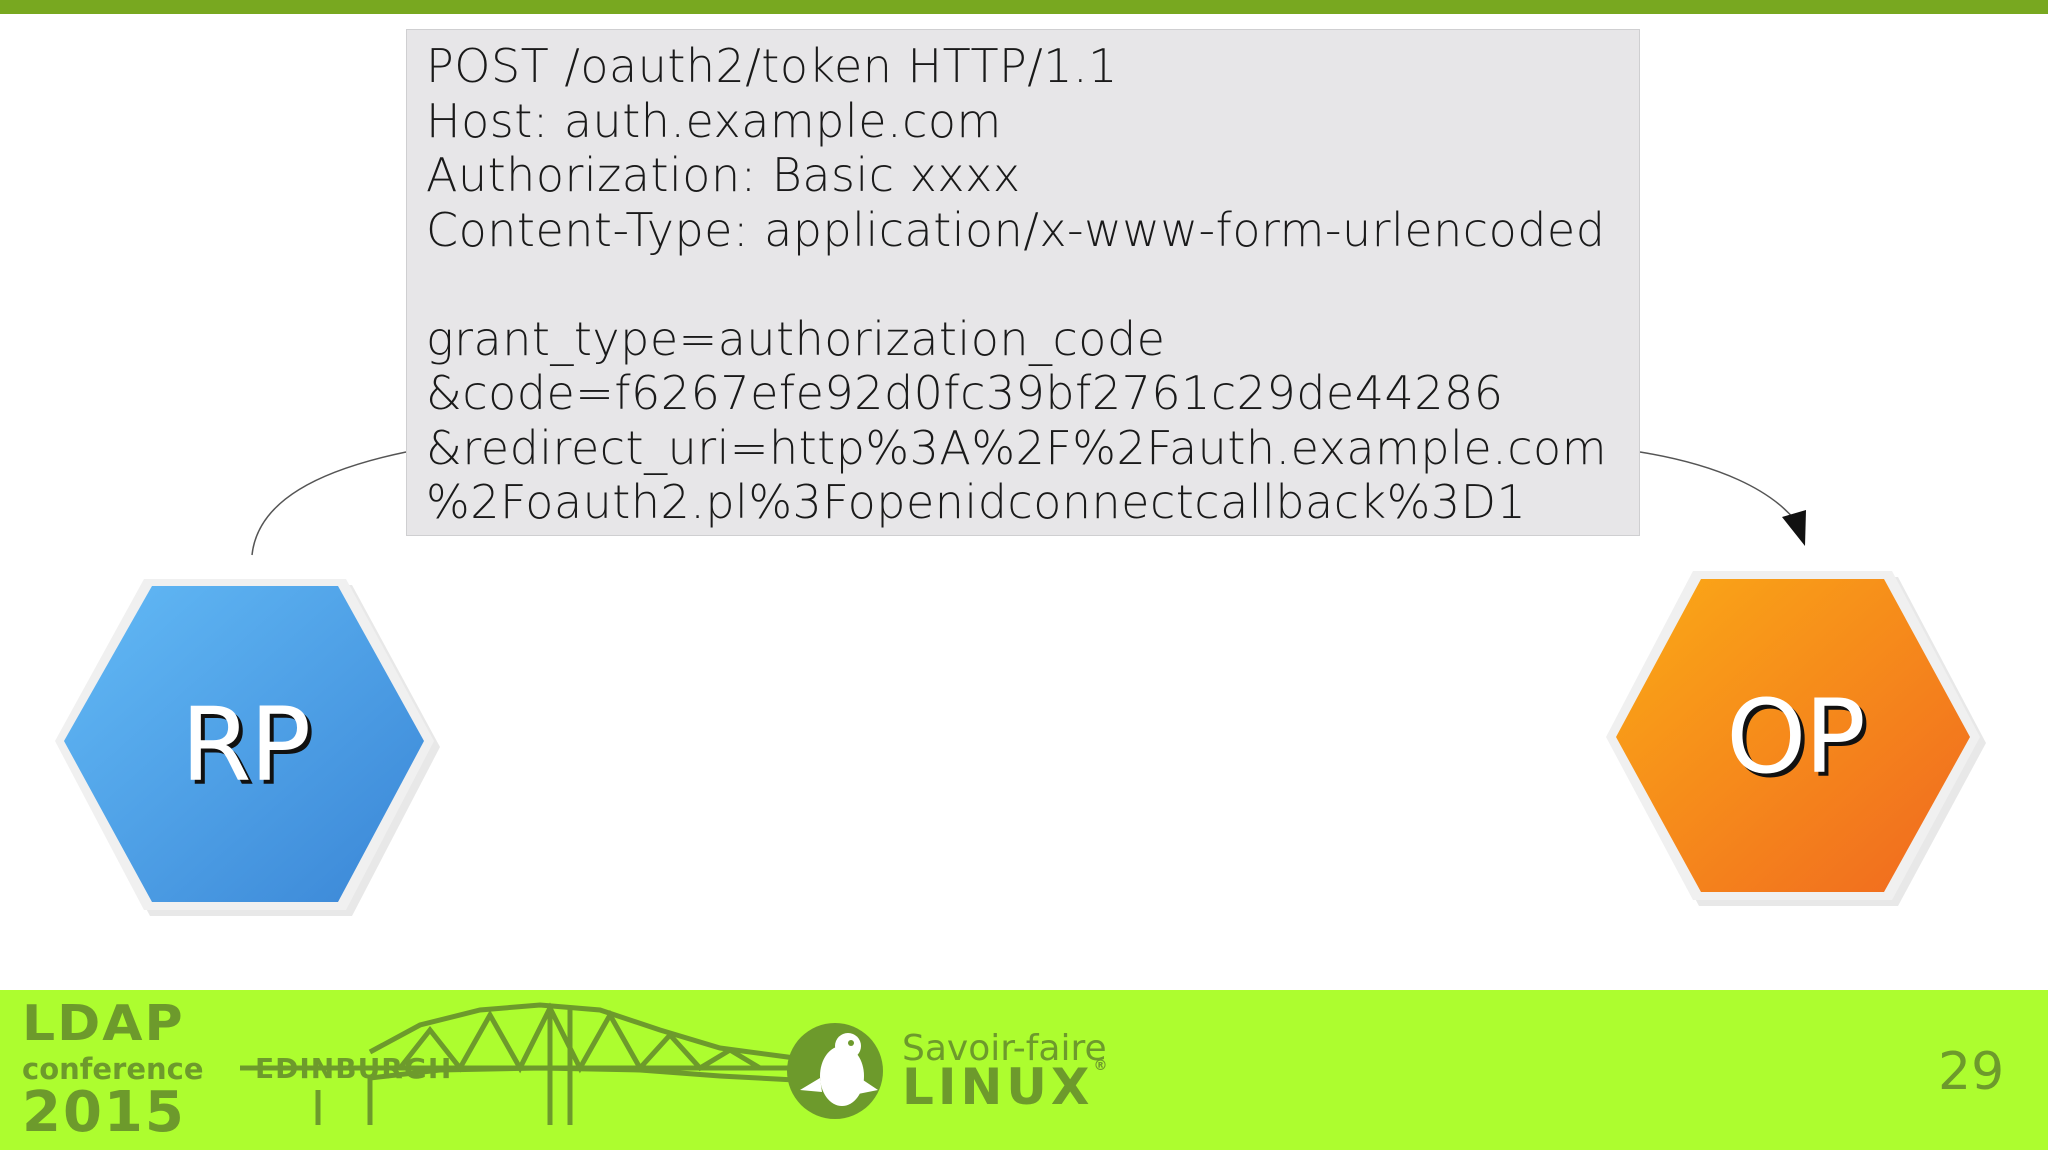 This screenshot has height=1150, width=2048. I want to click on page-number: 29, so click(1971, 1072).